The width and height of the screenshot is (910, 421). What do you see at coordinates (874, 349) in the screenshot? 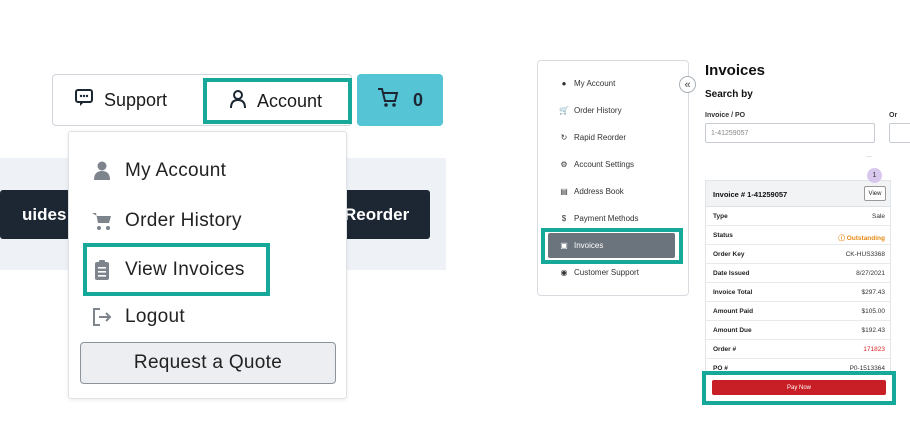
I see `order-link: 171823` at bounding box center [874, 349].